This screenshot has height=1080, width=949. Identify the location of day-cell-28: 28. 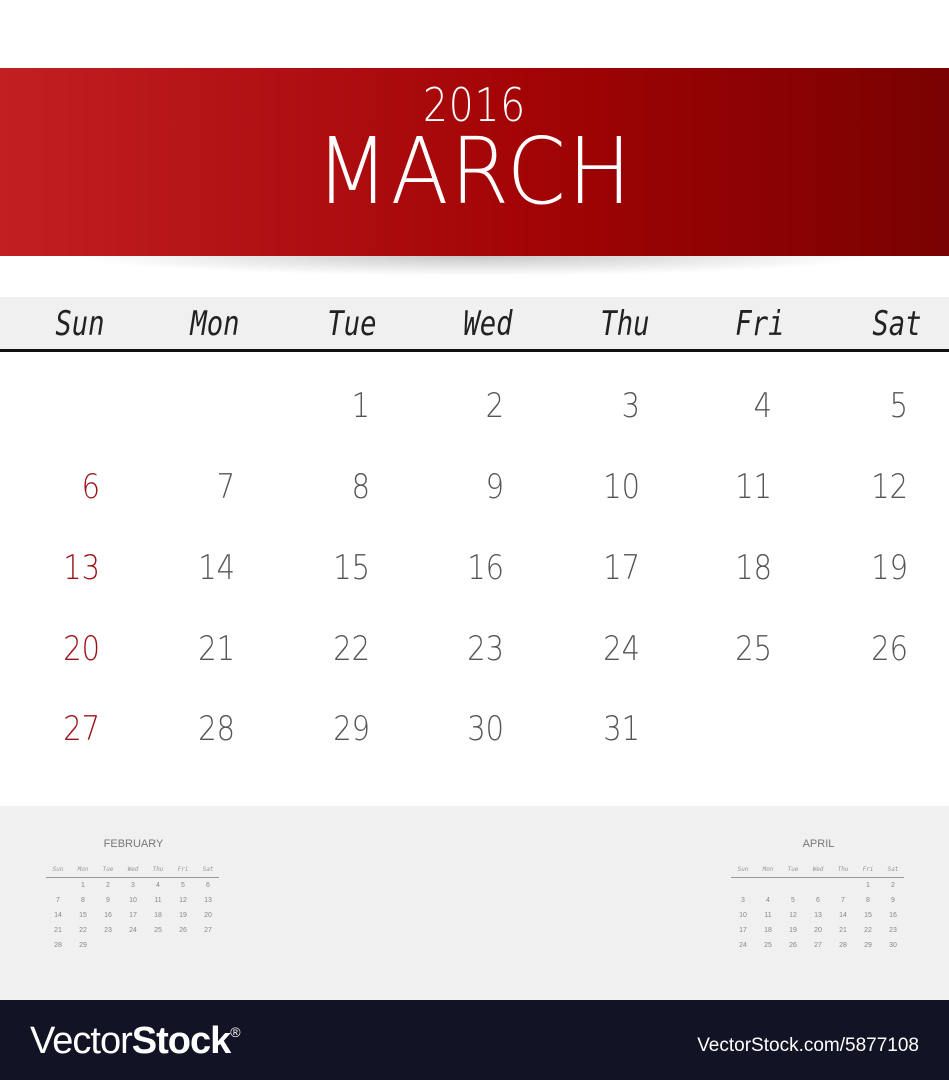
(192, 729).